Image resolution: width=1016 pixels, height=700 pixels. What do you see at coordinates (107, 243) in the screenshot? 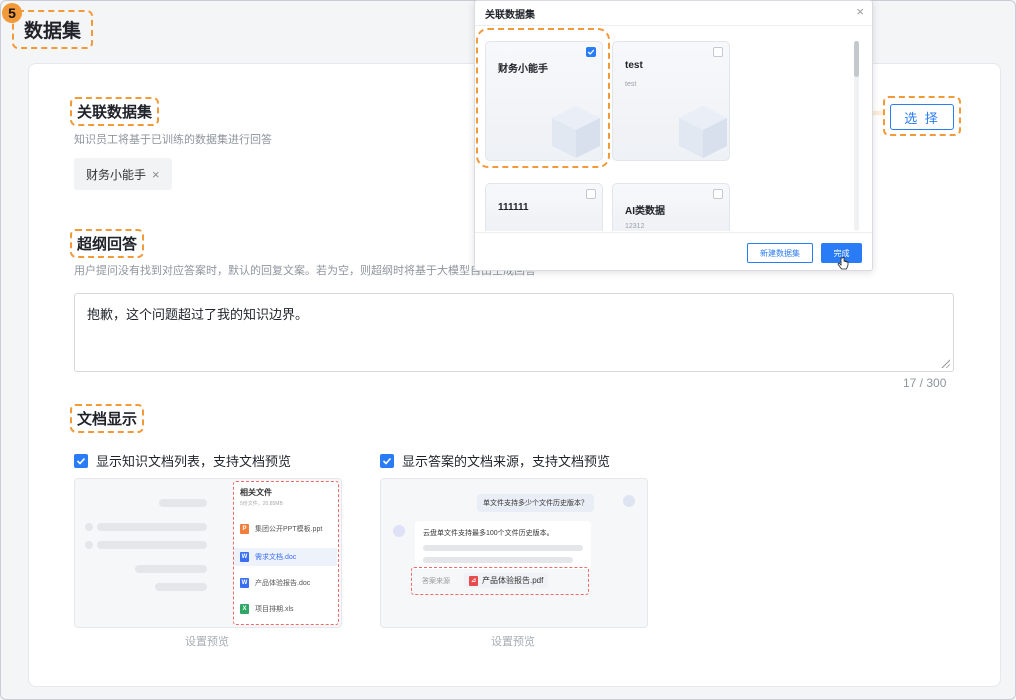
I see `fallback-title: 超纲回答` at bounding box center [107, 243].